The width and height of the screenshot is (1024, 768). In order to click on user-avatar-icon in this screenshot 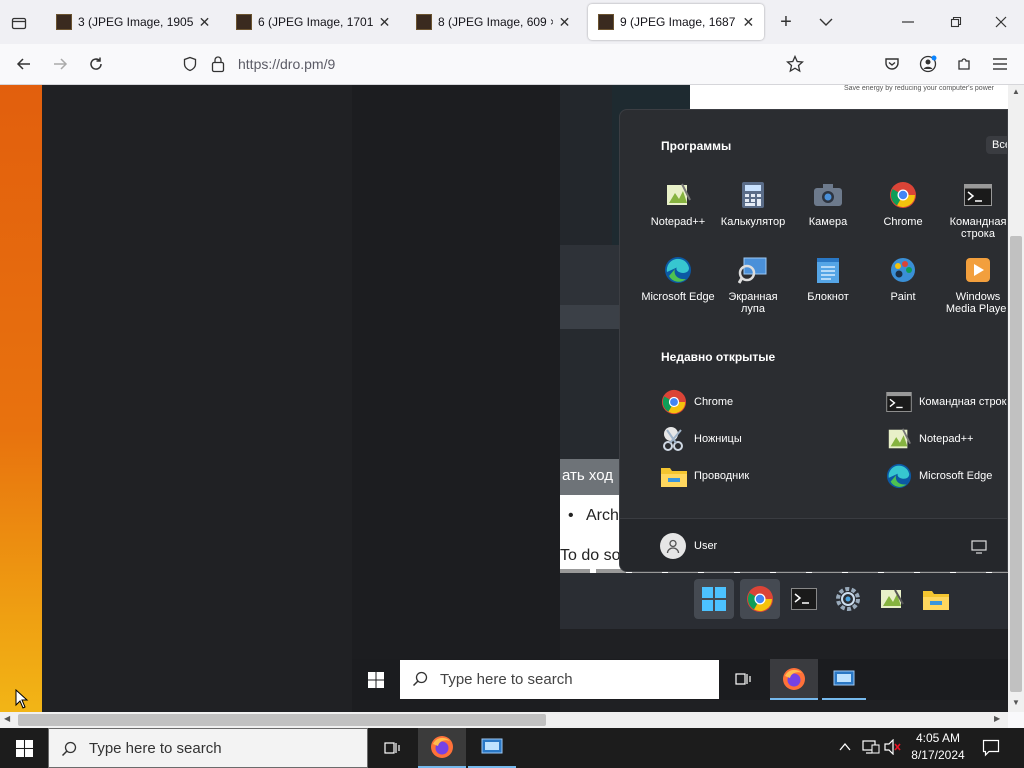, I will do `click(673, 546)`.